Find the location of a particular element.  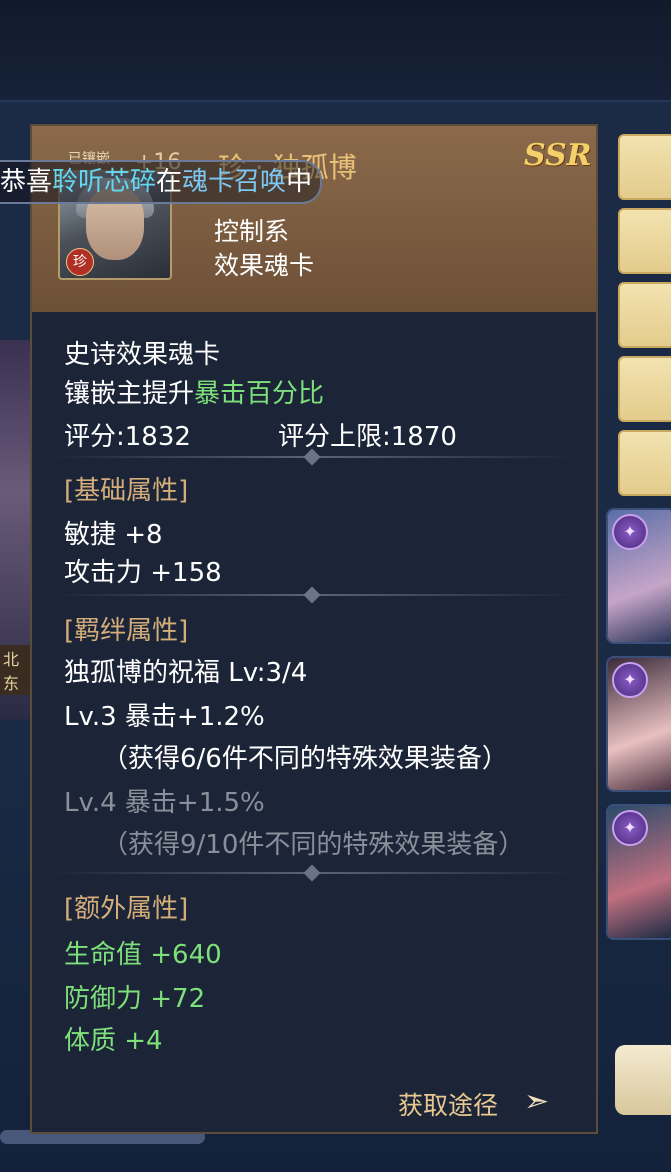

top-bar is located at coordinates (335, 50).